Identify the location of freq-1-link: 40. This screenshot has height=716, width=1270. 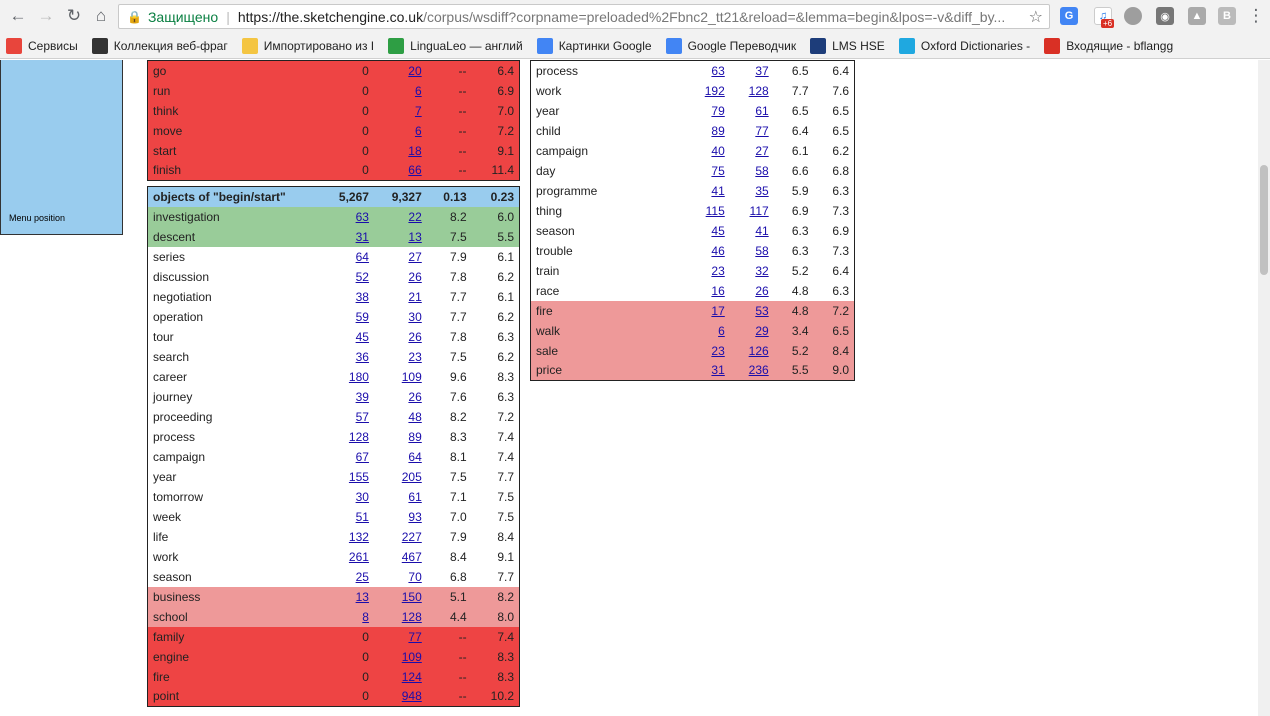
(717, 151).